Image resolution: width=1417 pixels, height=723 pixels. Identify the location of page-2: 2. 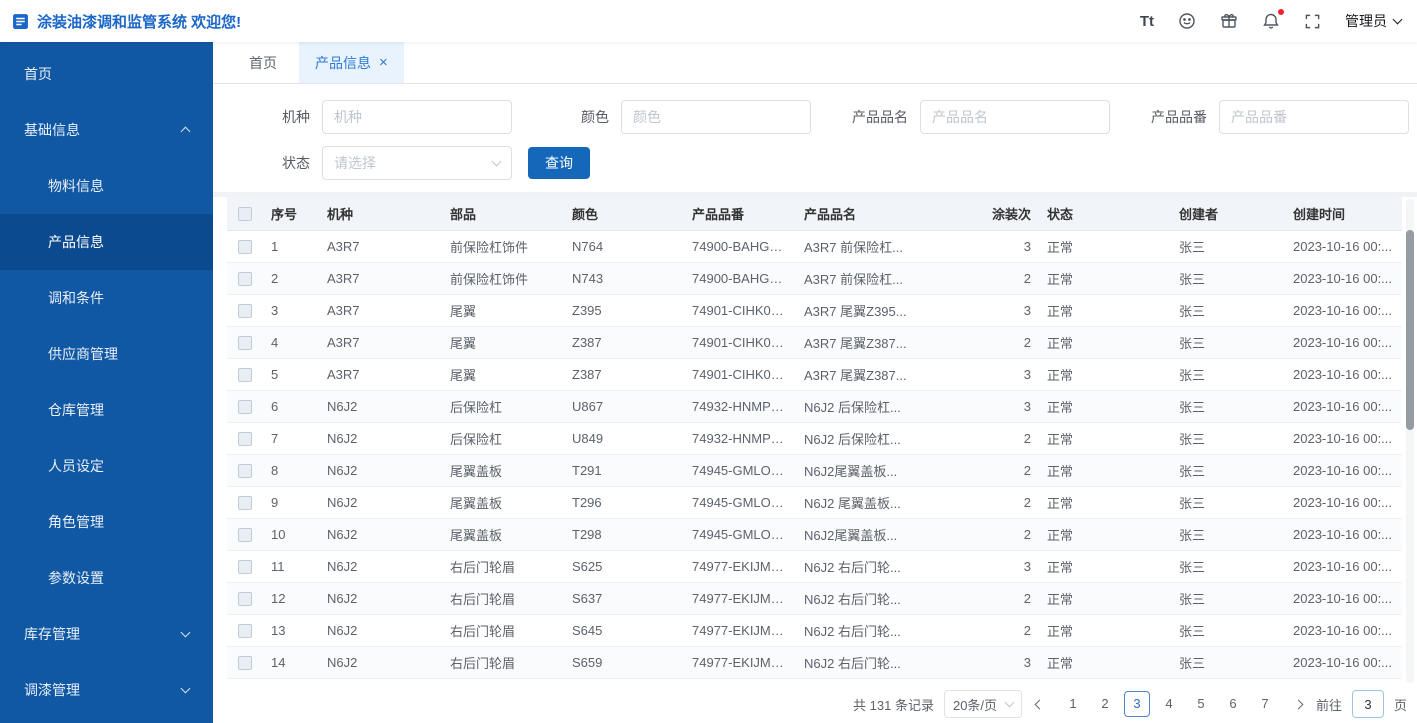
(1105, 704).